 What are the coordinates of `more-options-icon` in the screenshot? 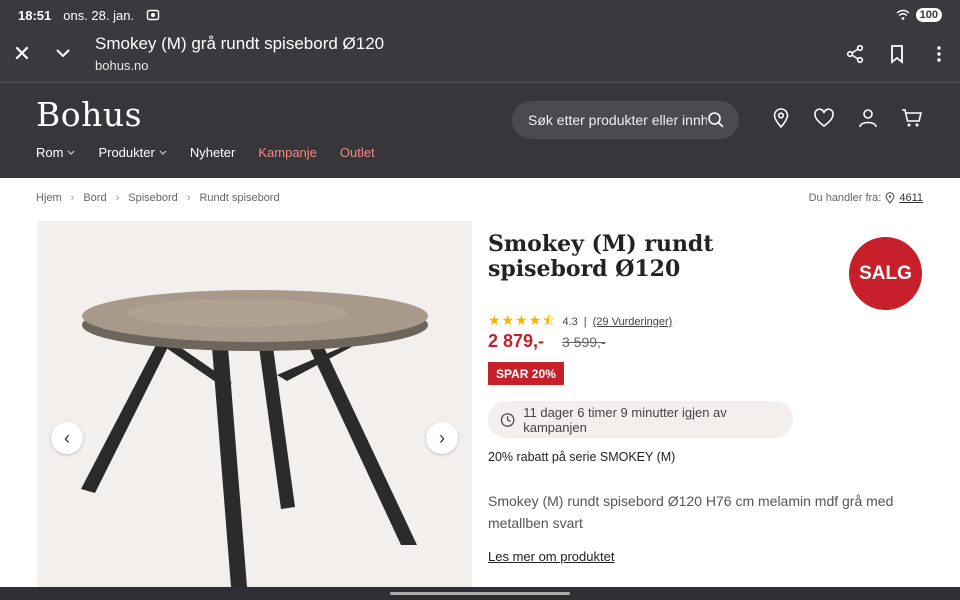 It's located at (939, 54).